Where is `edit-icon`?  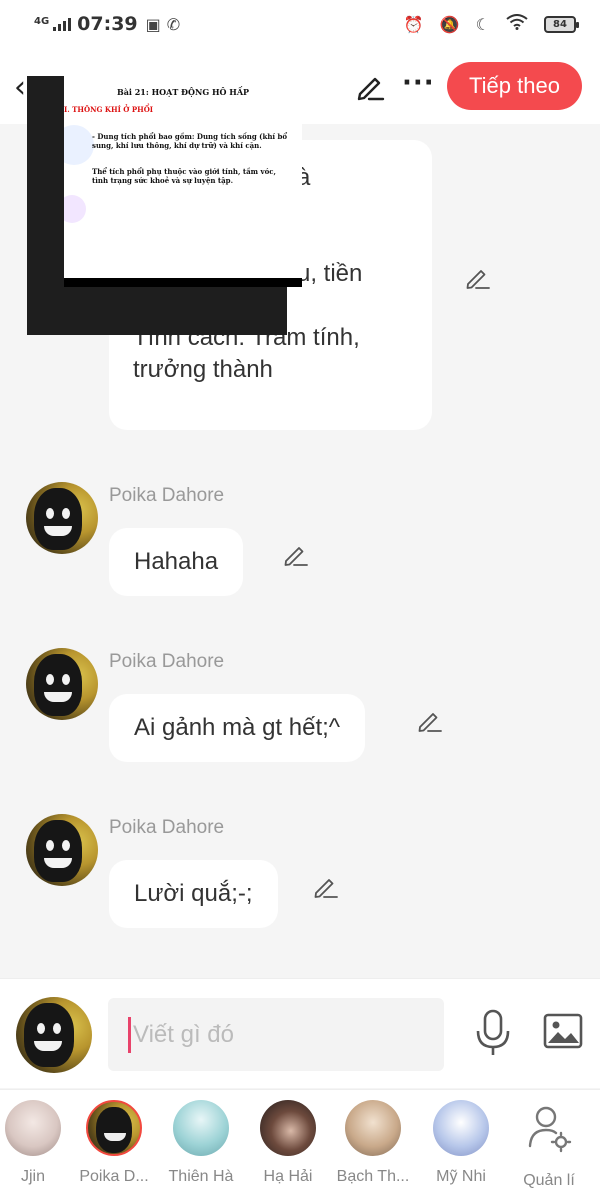
edit-icon is located at coordinates (370, 86).